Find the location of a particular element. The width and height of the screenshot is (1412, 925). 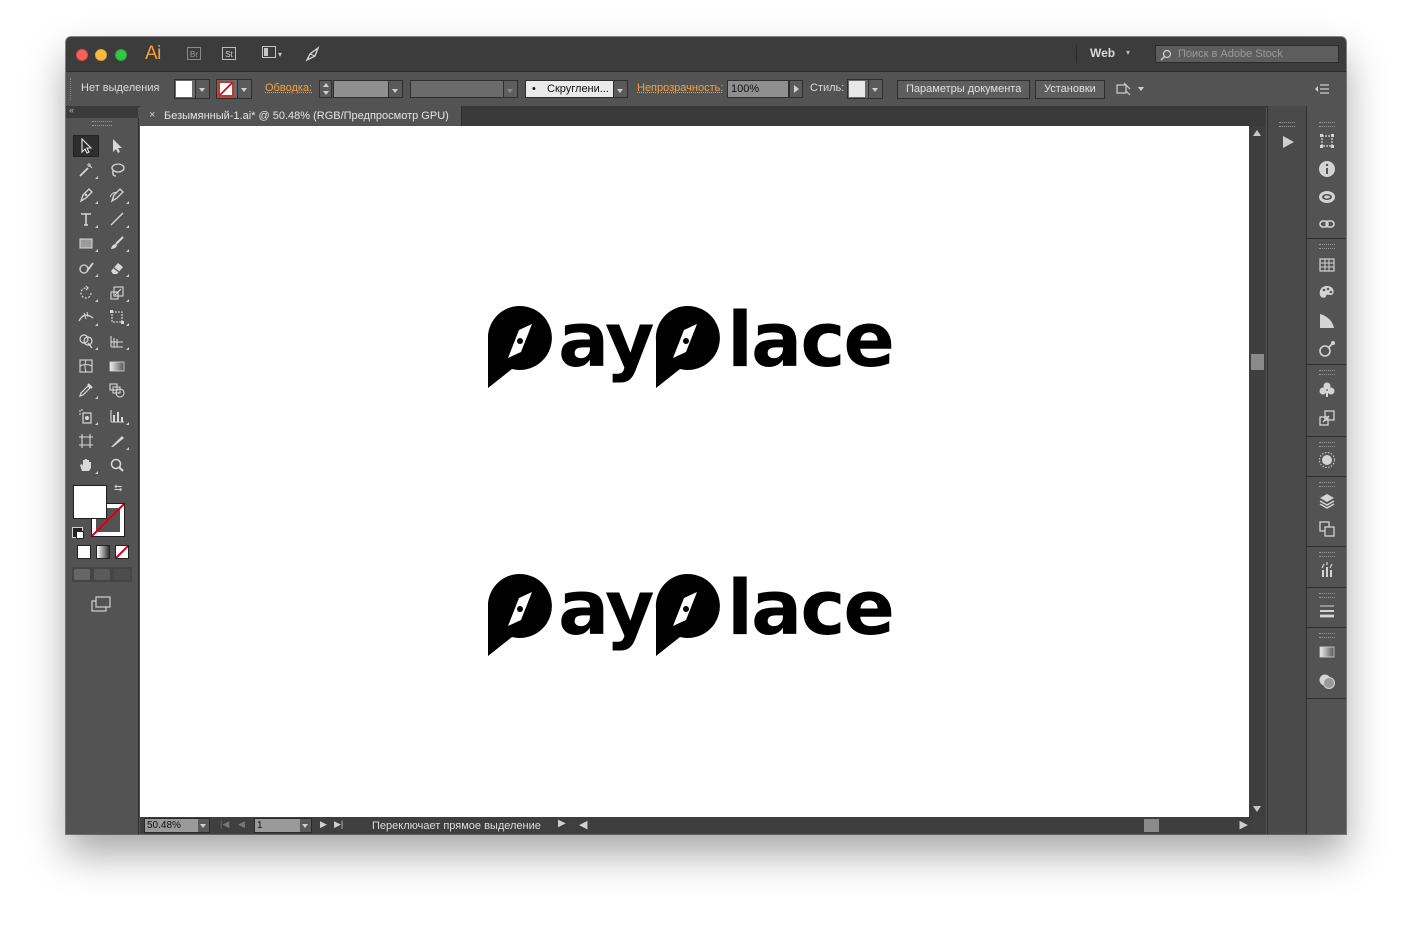

previous-artboard-icon: ◀ is located at coordinates (241, 824).